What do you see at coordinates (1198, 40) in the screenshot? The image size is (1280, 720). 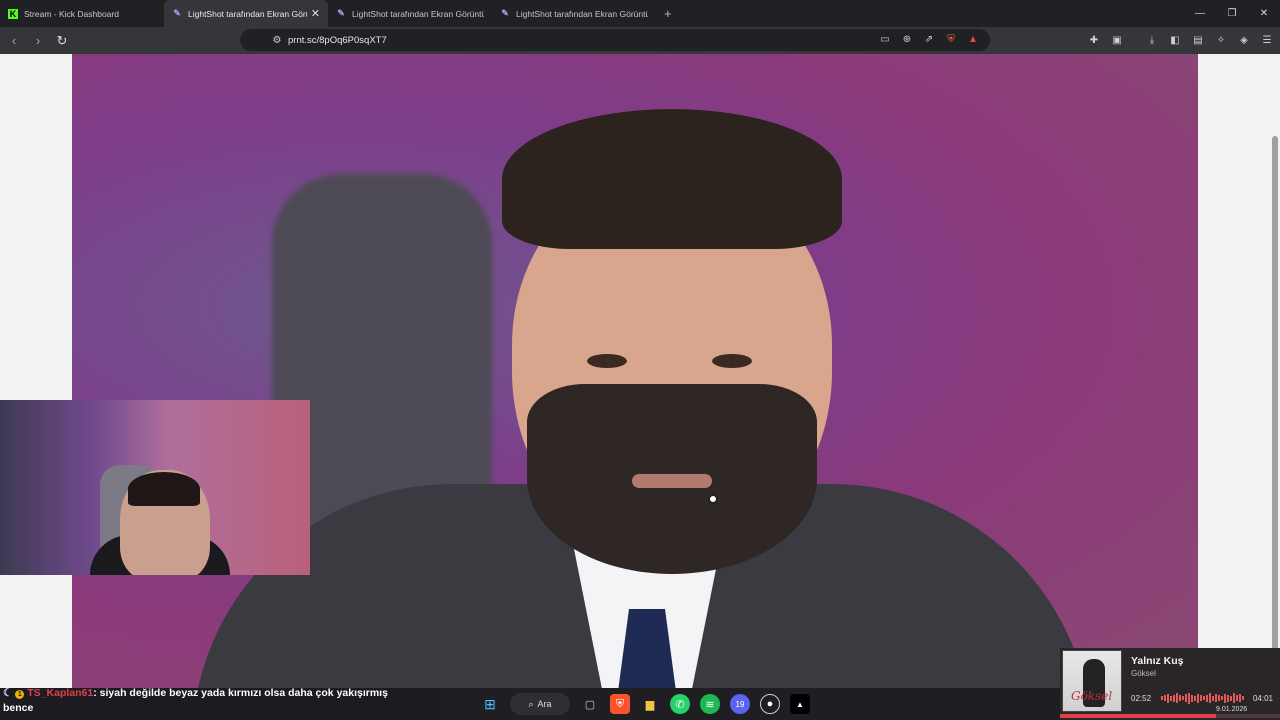 I see `wallet-icon: ▤` at bounding box center [1198, 40].